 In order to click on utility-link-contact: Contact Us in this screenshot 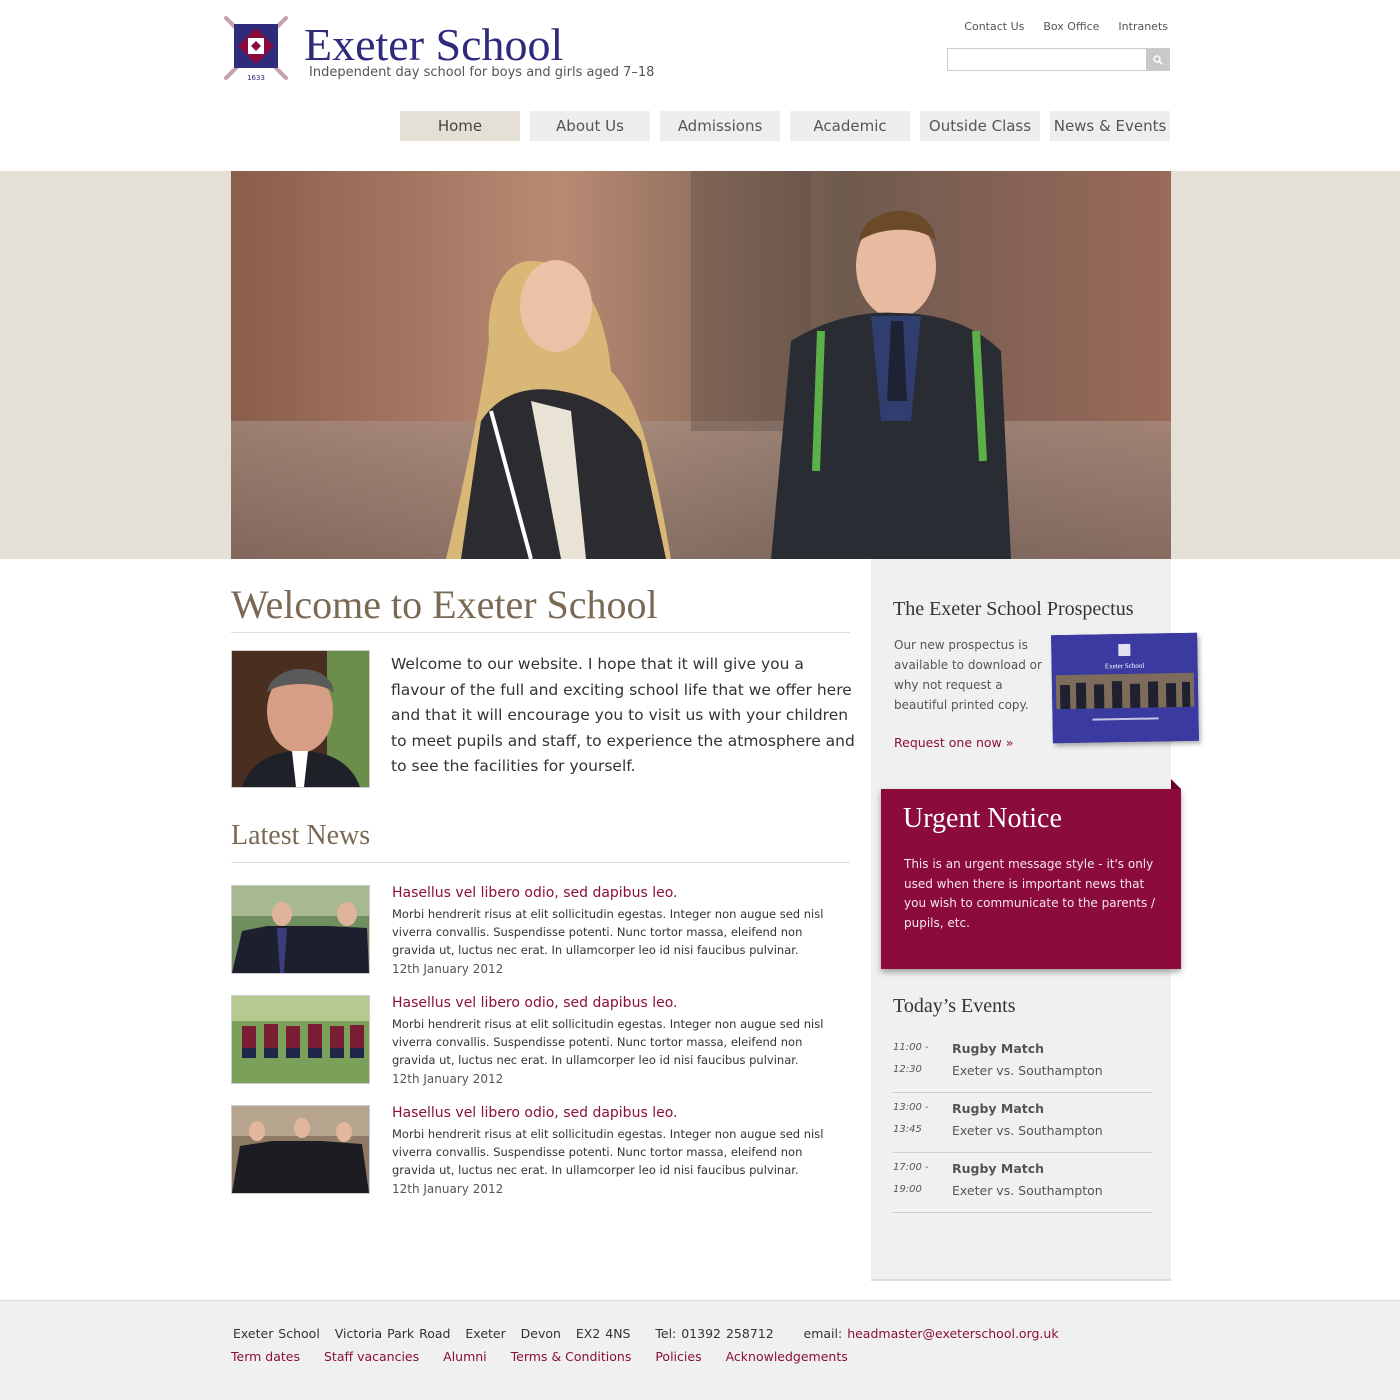, I will do `click(994, 26)`.